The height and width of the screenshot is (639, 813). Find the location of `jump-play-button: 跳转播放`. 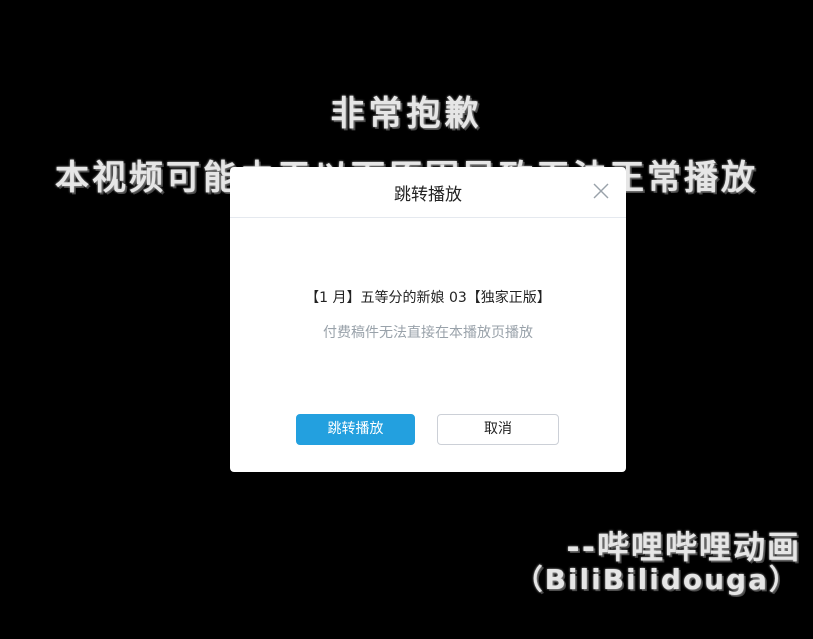

jump-play-button: 跳转播放 is located at coordinates (355, 429).